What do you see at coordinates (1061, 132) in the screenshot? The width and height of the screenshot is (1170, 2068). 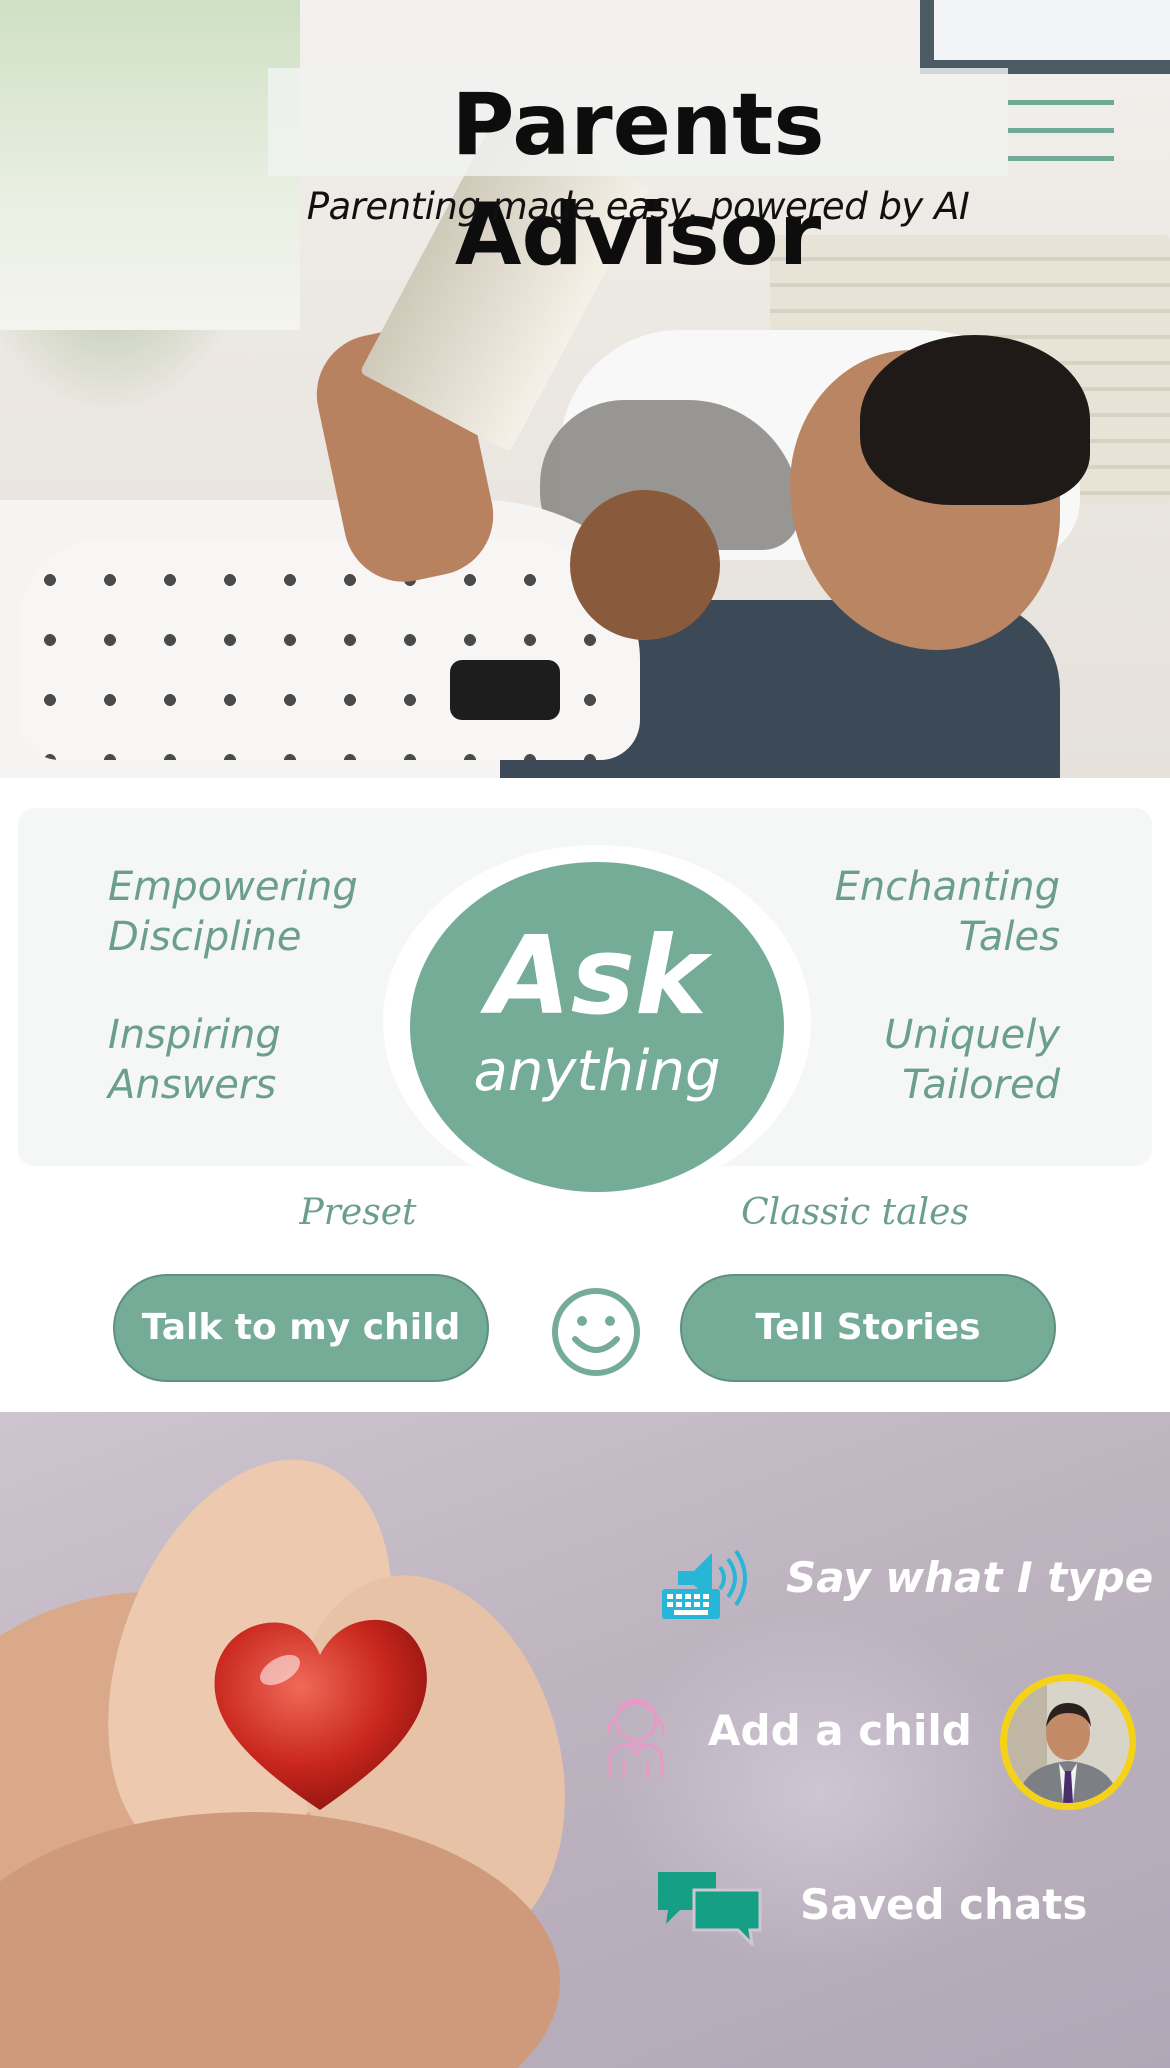 I see `hamburger-menu-icon` at bounding box center [1061, 132].